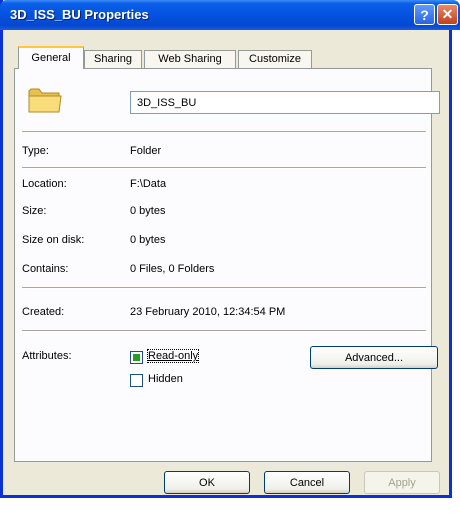 The image size is (460, 513). What do you see at coordinates (47, 356) in the screenshot?
I see `attributes-label: Attributes:` at bounding box center [47, 356].